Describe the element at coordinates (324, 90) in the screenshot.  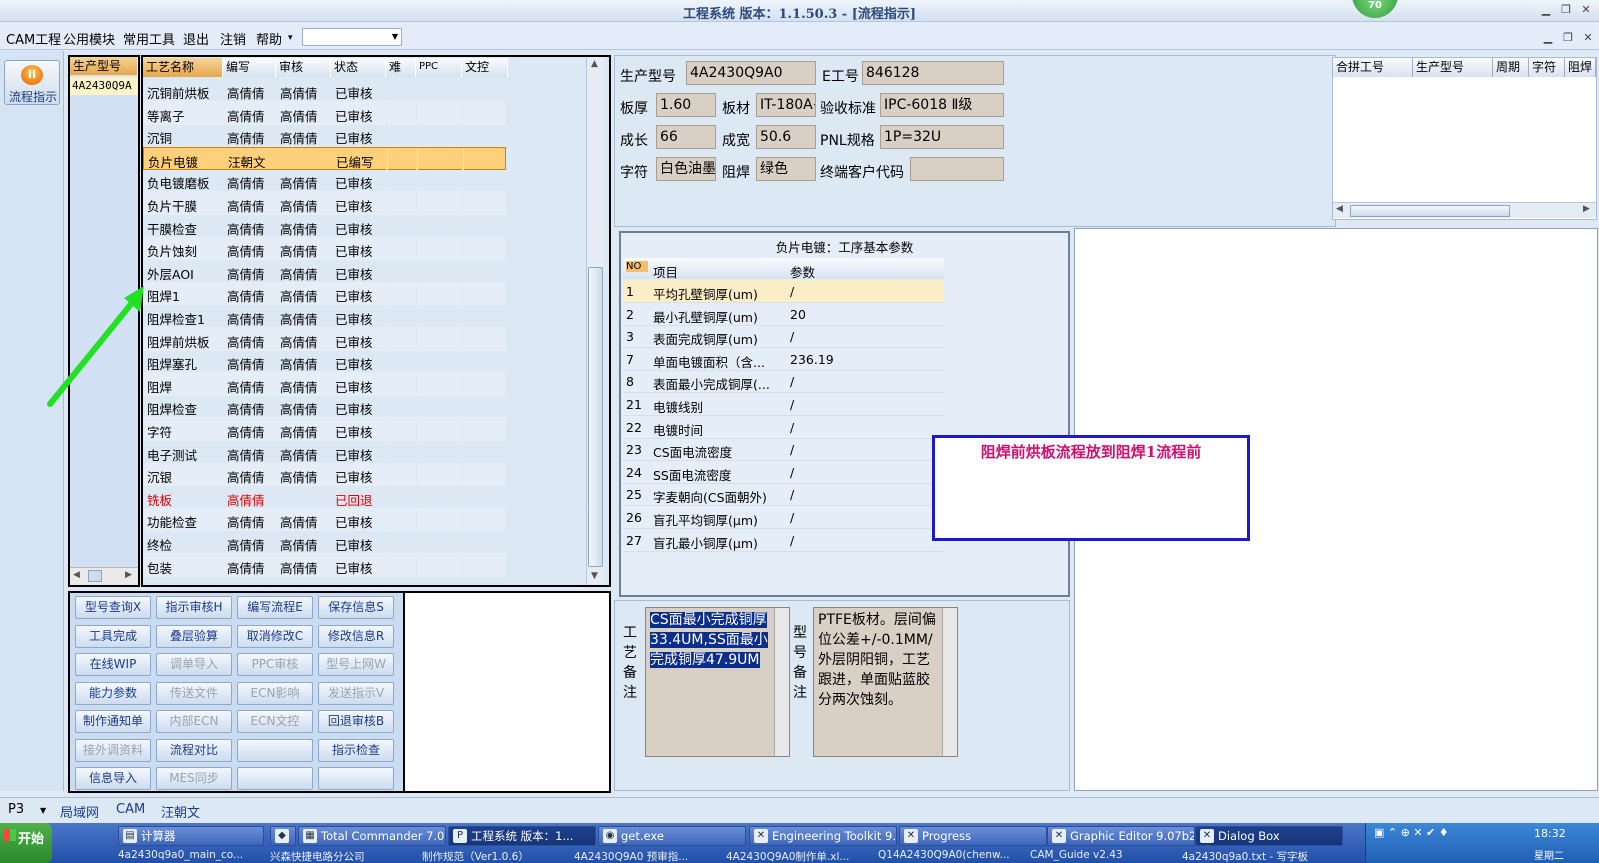
I see `table-row: 沉铜前烘板 高倩倩 高倩倩 已审核` at that location.